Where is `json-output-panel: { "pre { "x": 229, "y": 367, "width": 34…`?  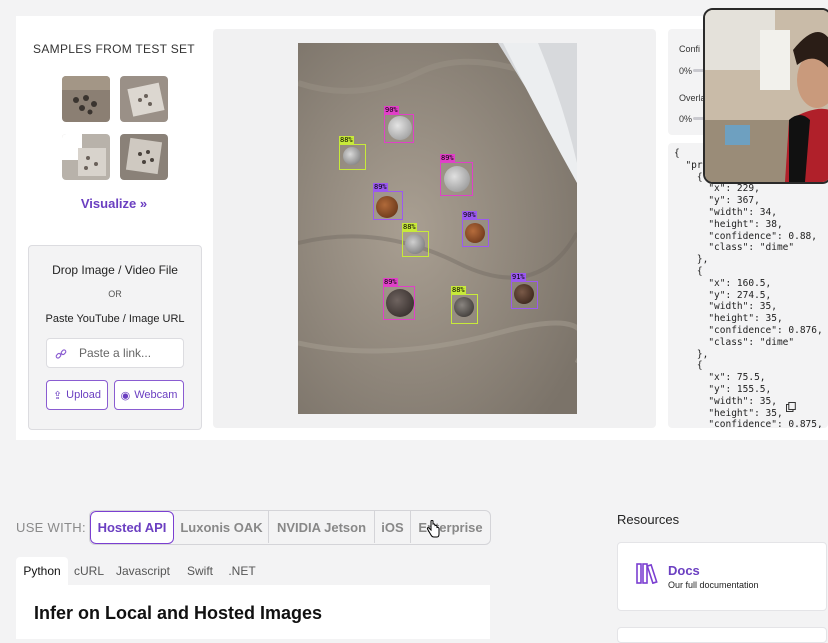
json-output-panel: { "pre { "x": 229, "y": 367, "width": 34… is located at coordinates (748, 285).